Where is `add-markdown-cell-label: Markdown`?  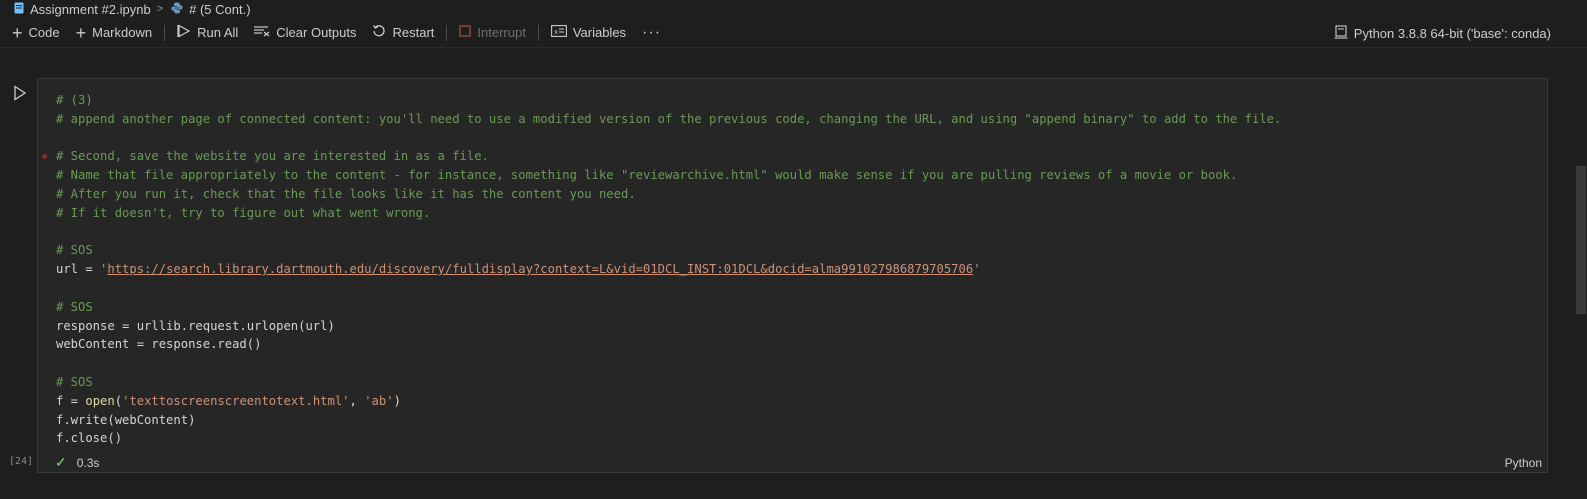
add-markdown-cell-label: Markdown is located at coordinates (122, 32).